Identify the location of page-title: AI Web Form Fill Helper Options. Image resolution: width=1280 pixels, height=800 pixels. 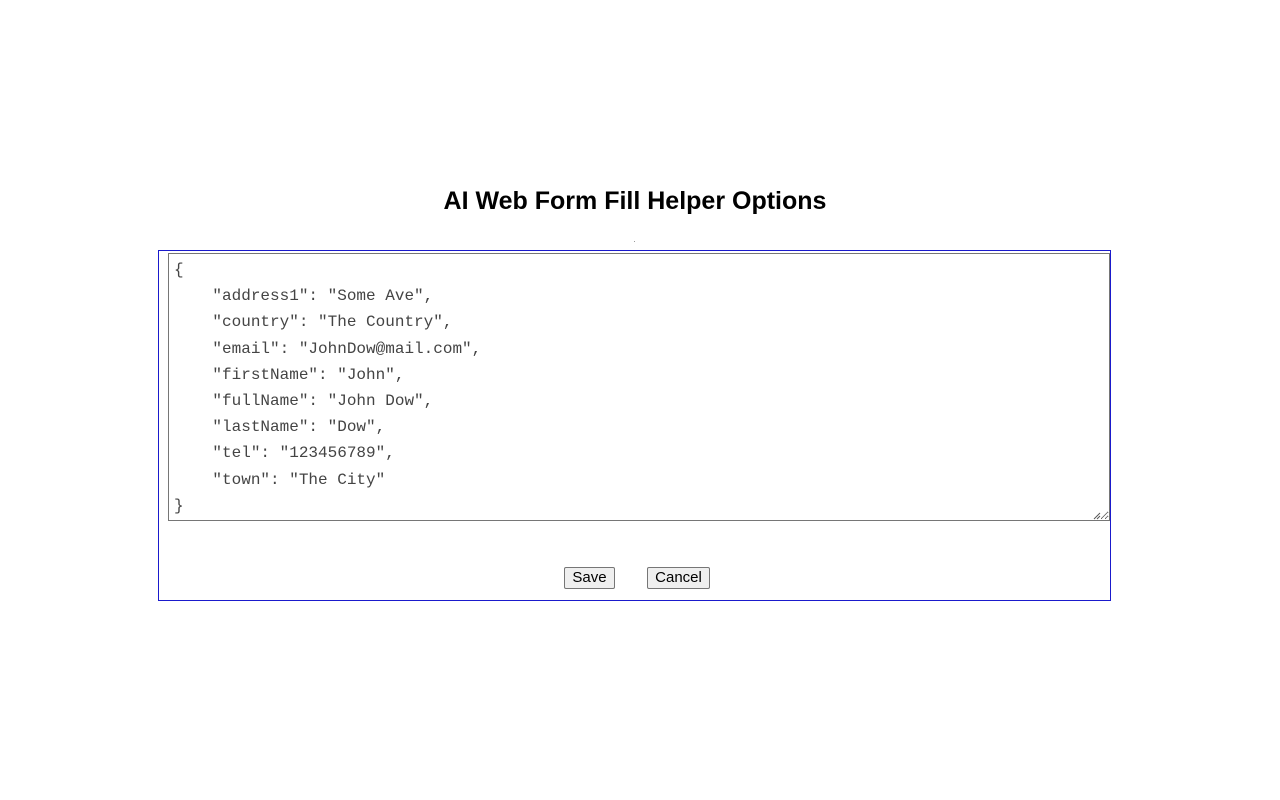
(635, 201).